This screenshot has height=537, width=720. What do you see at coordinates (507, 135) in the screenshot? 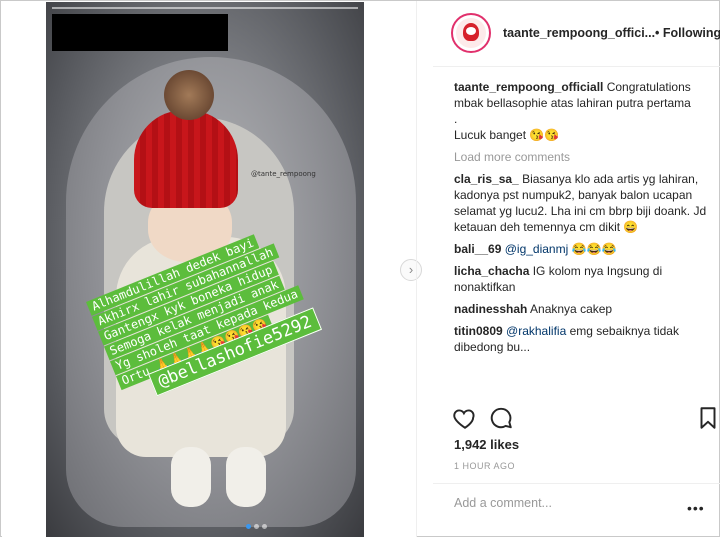
I see `caption-extra: Lucuk banget 😘😘` at bounding box center [507, 135].